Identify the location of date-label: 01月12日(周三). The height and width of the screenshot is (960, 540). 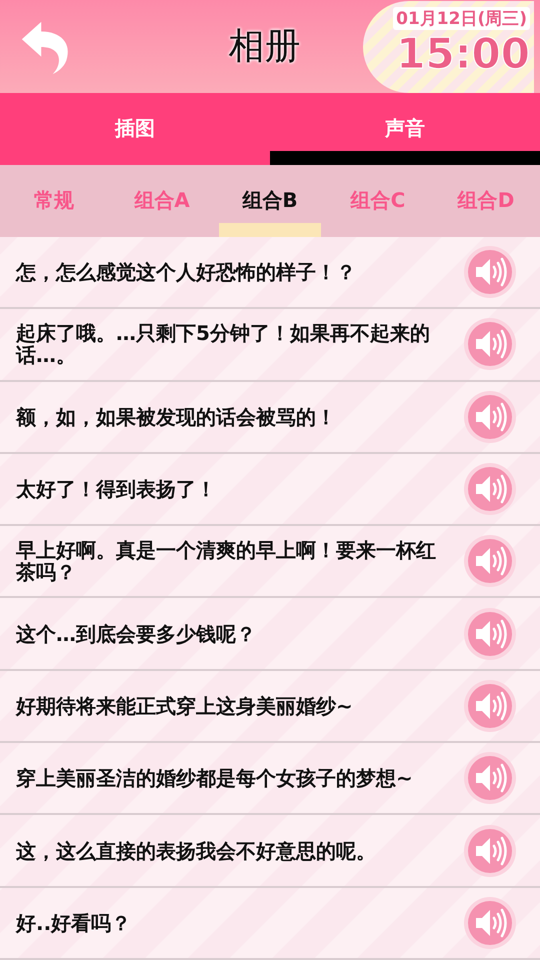
(461, 18).